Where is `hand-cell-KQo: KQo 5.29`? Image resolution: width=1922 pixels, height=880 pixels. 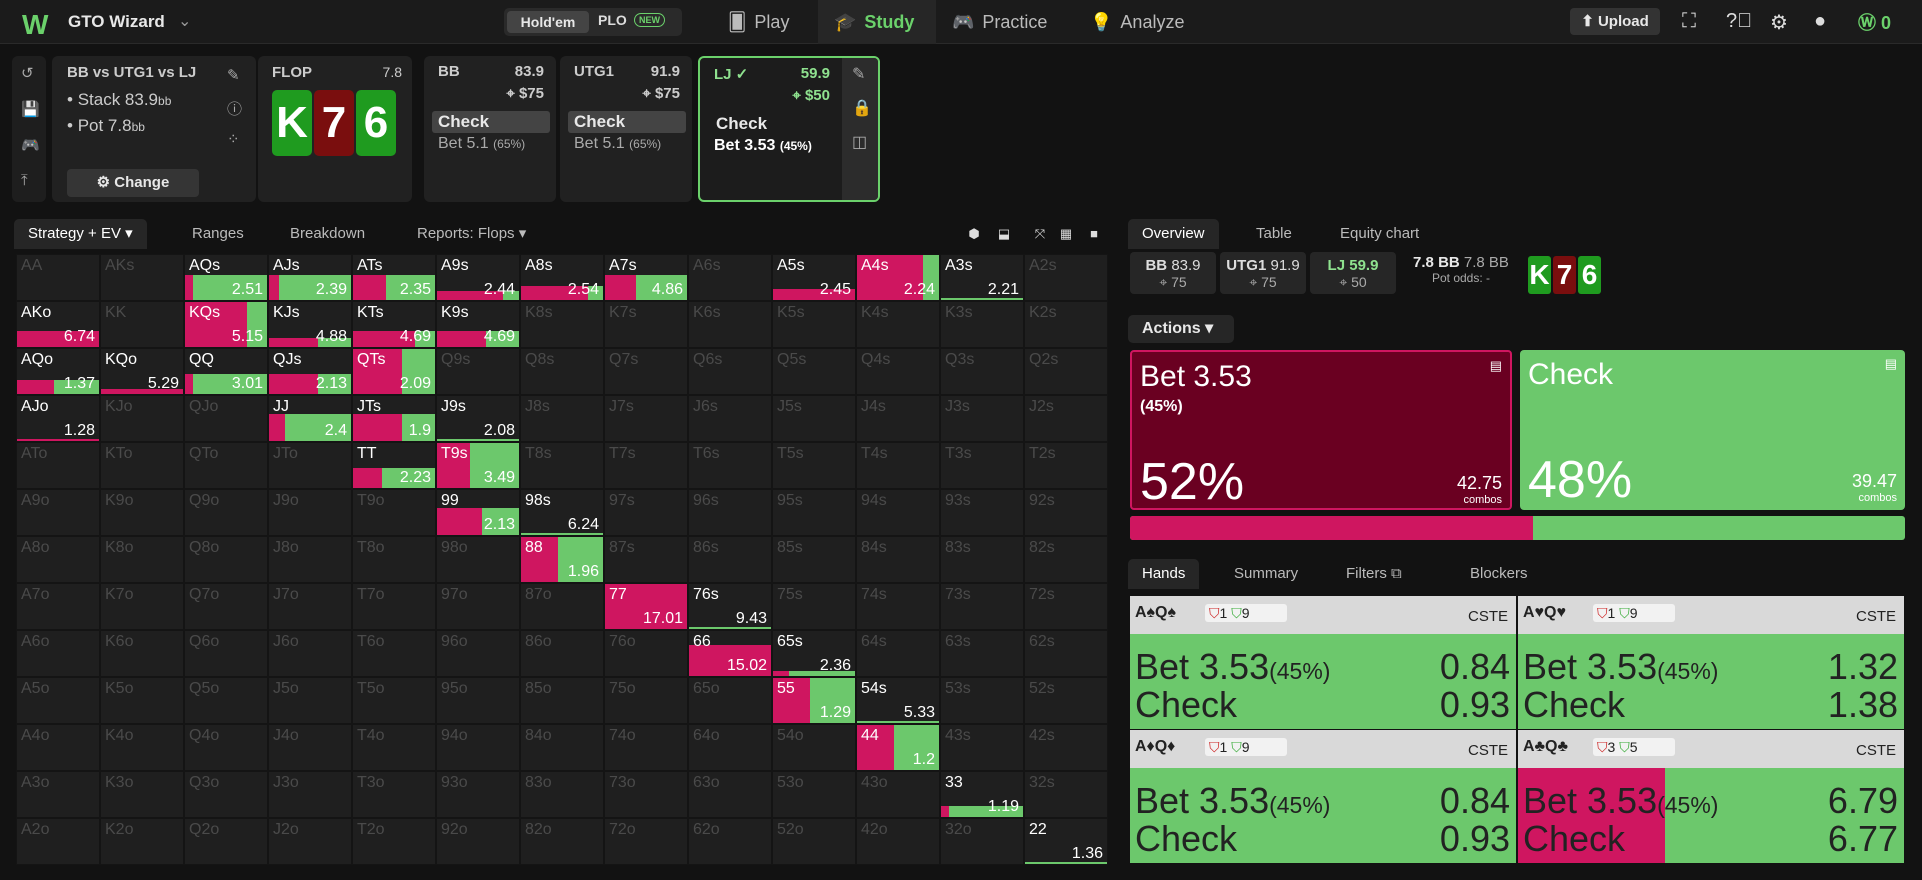
hand-cell-KQo: KQo 5.29 is located at coordinates (142, 371).